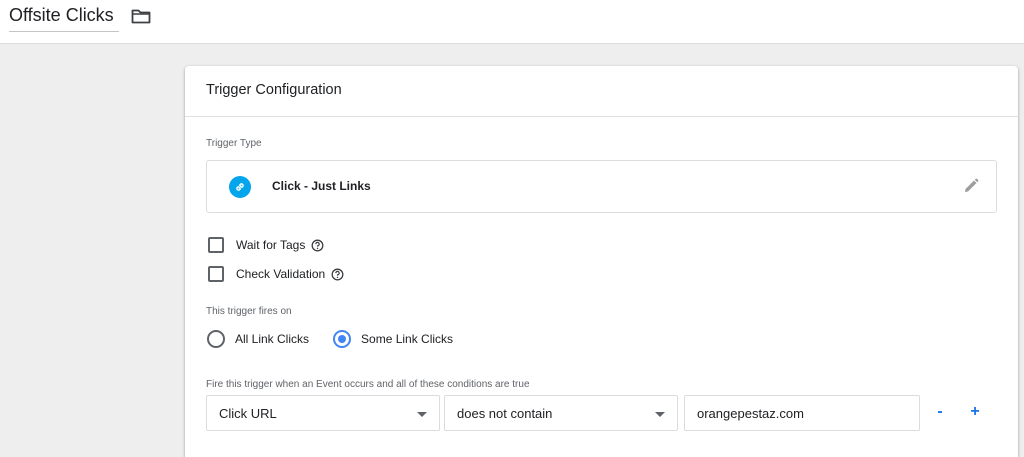 The image size is (1024, 457). What do you see at coordinates (512, 22) in the screenshot?
I see `top-bar: Offsite Clicks` at bounding box center [512, 22].